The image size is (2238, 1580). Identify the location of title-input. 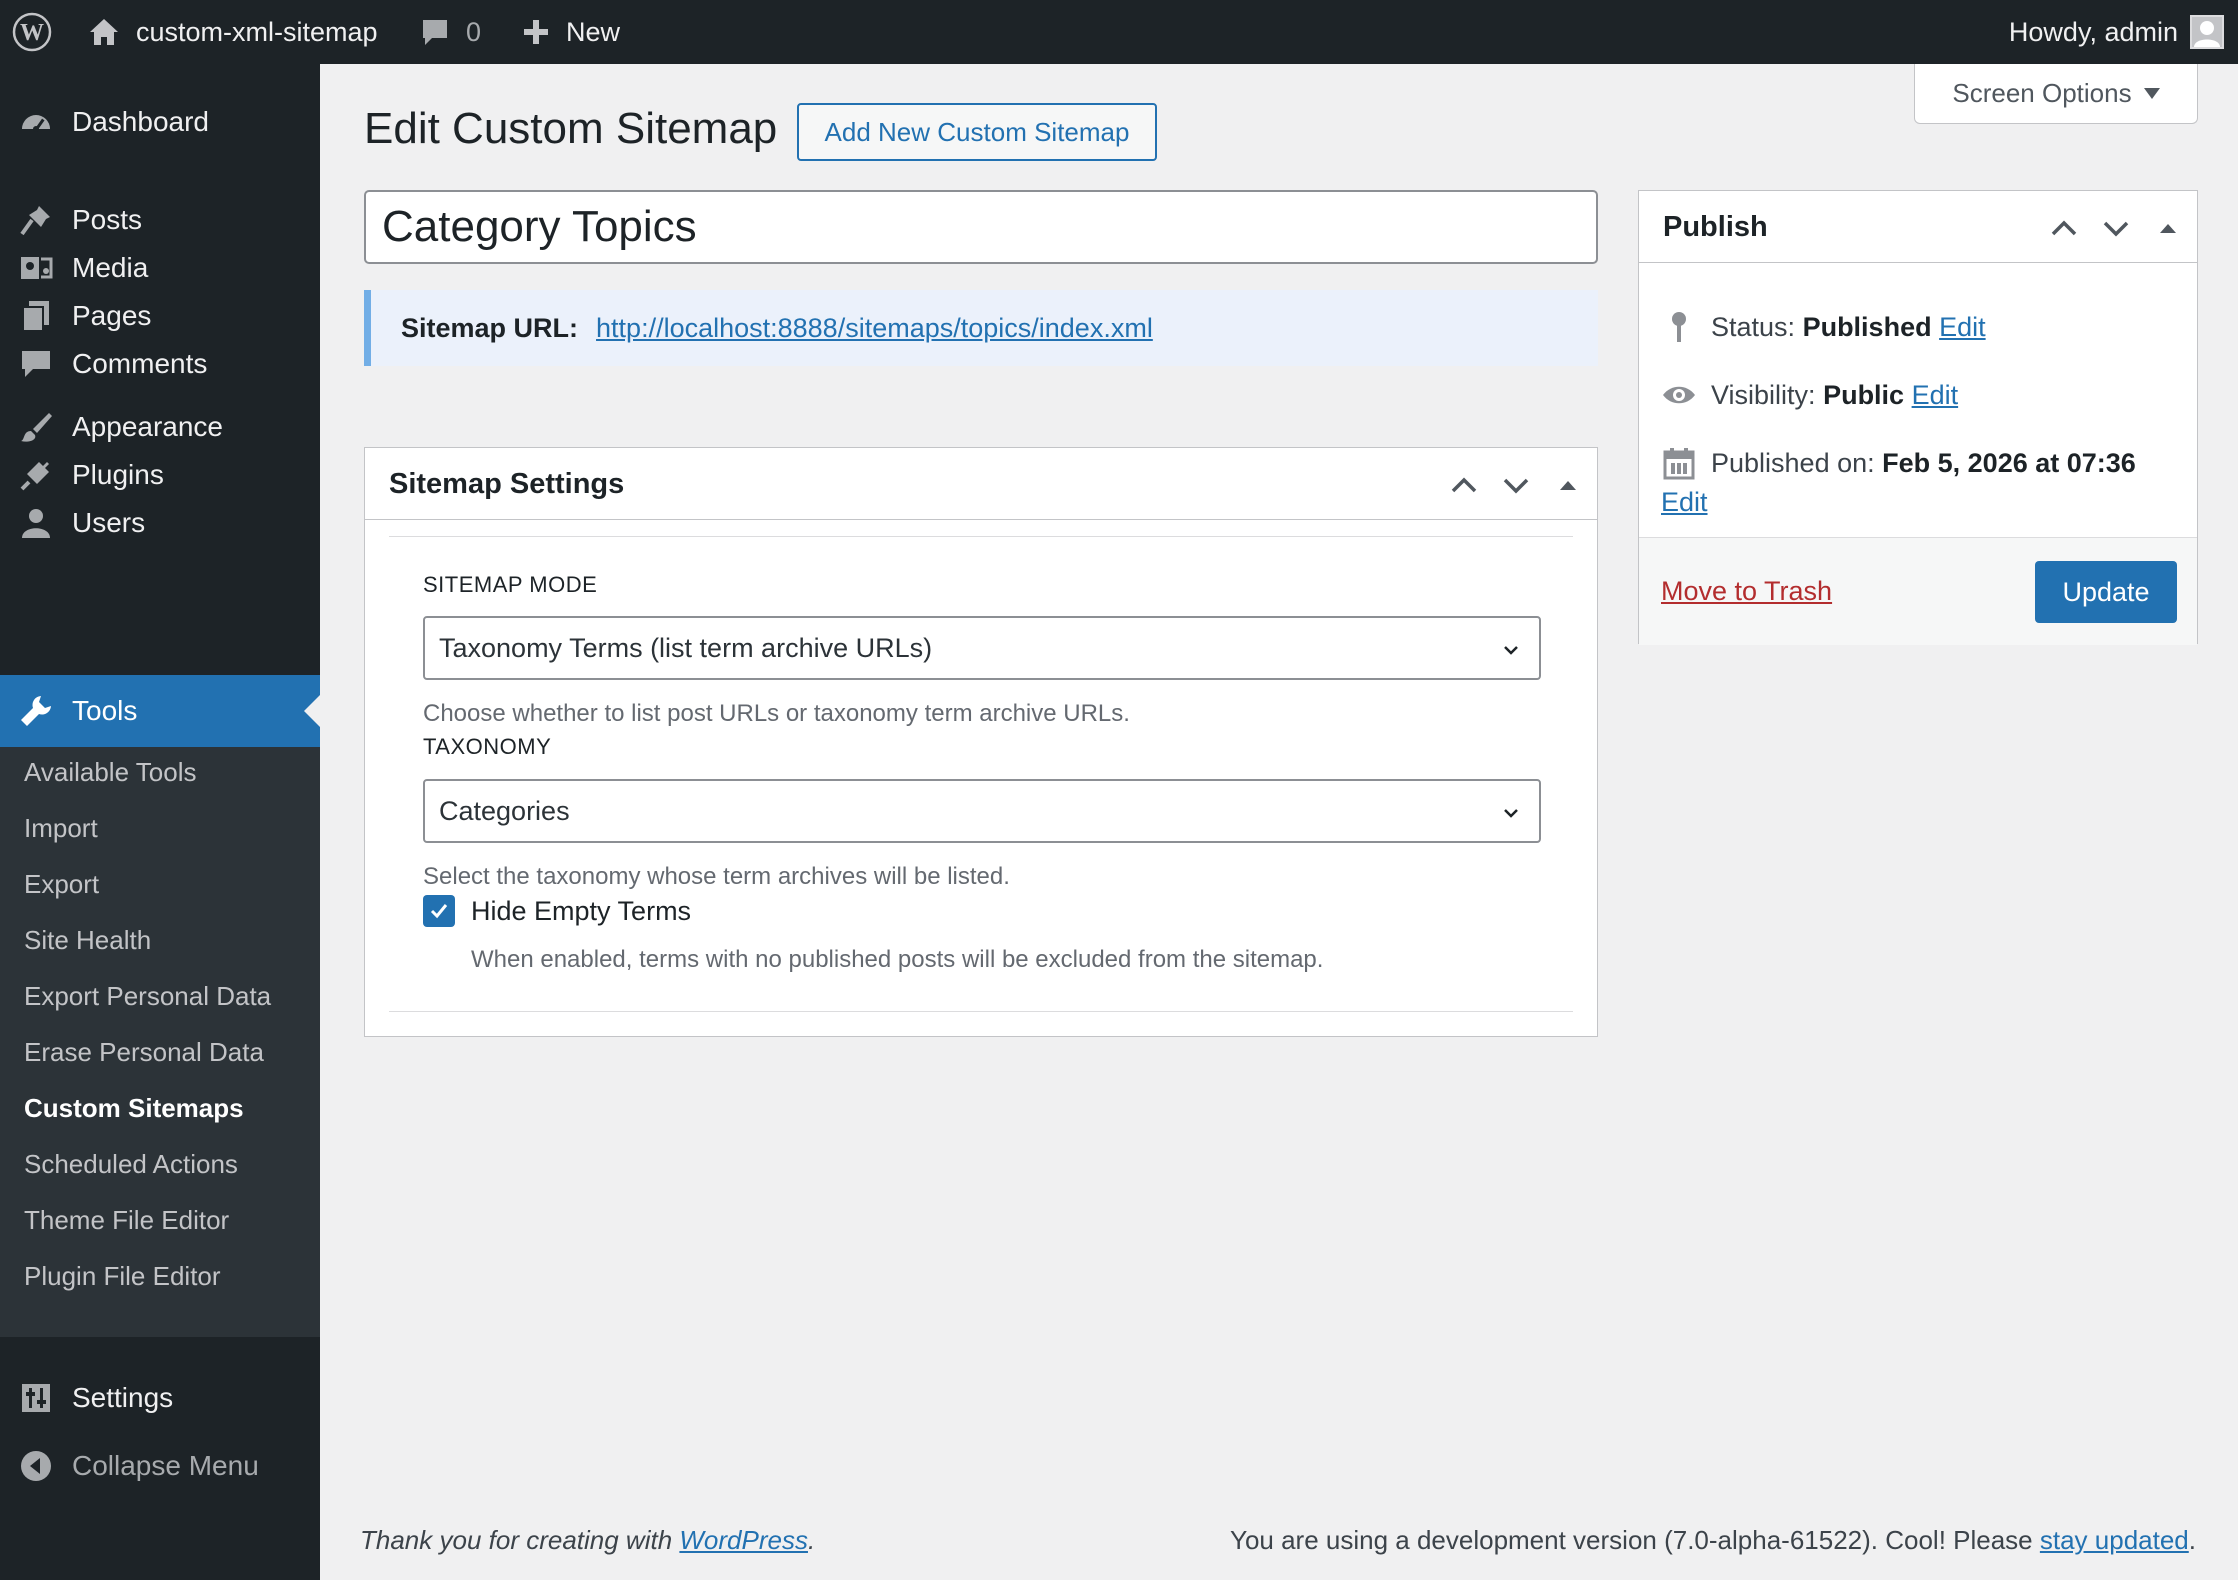
(981, 227).